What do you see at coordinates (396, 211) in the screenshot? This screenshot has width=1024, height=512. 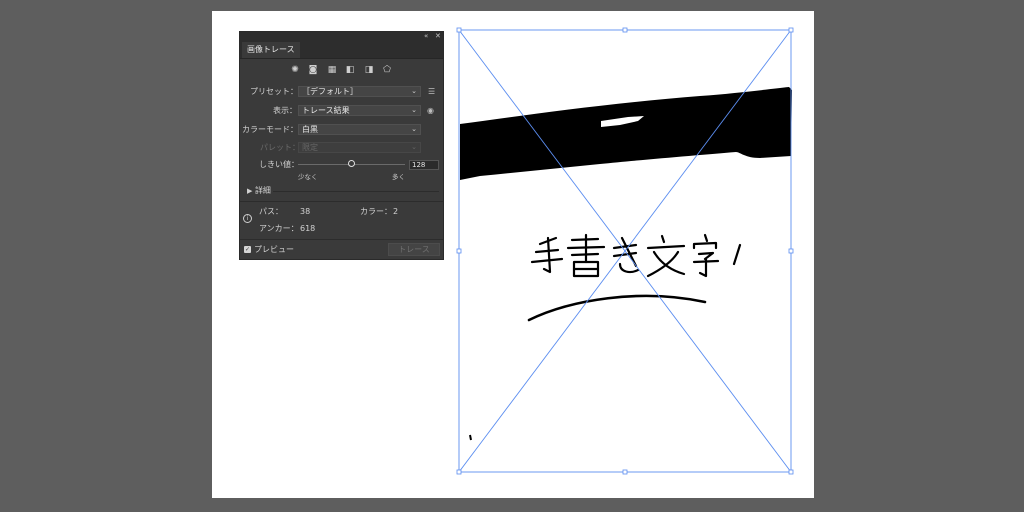 I see `colors-value: 2` at bounding box center [396, 211].